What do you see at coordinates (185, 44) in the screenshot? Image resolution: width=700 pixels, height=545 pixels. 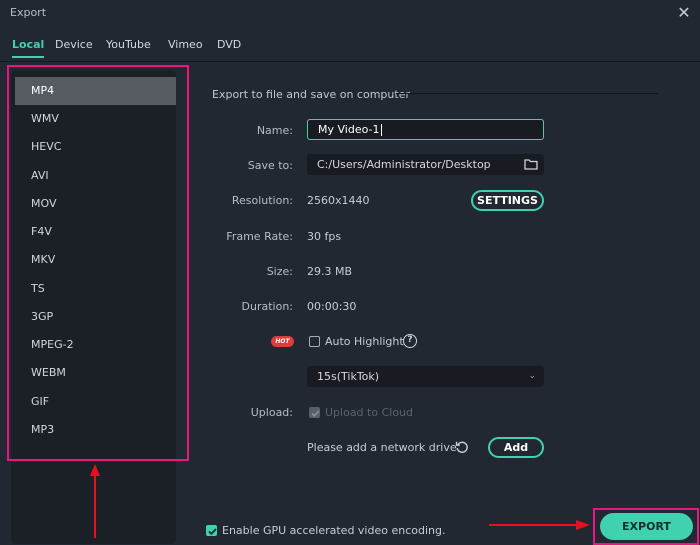 I see `tab-vimeo: Vimeo` at bounding box center [185, 44].